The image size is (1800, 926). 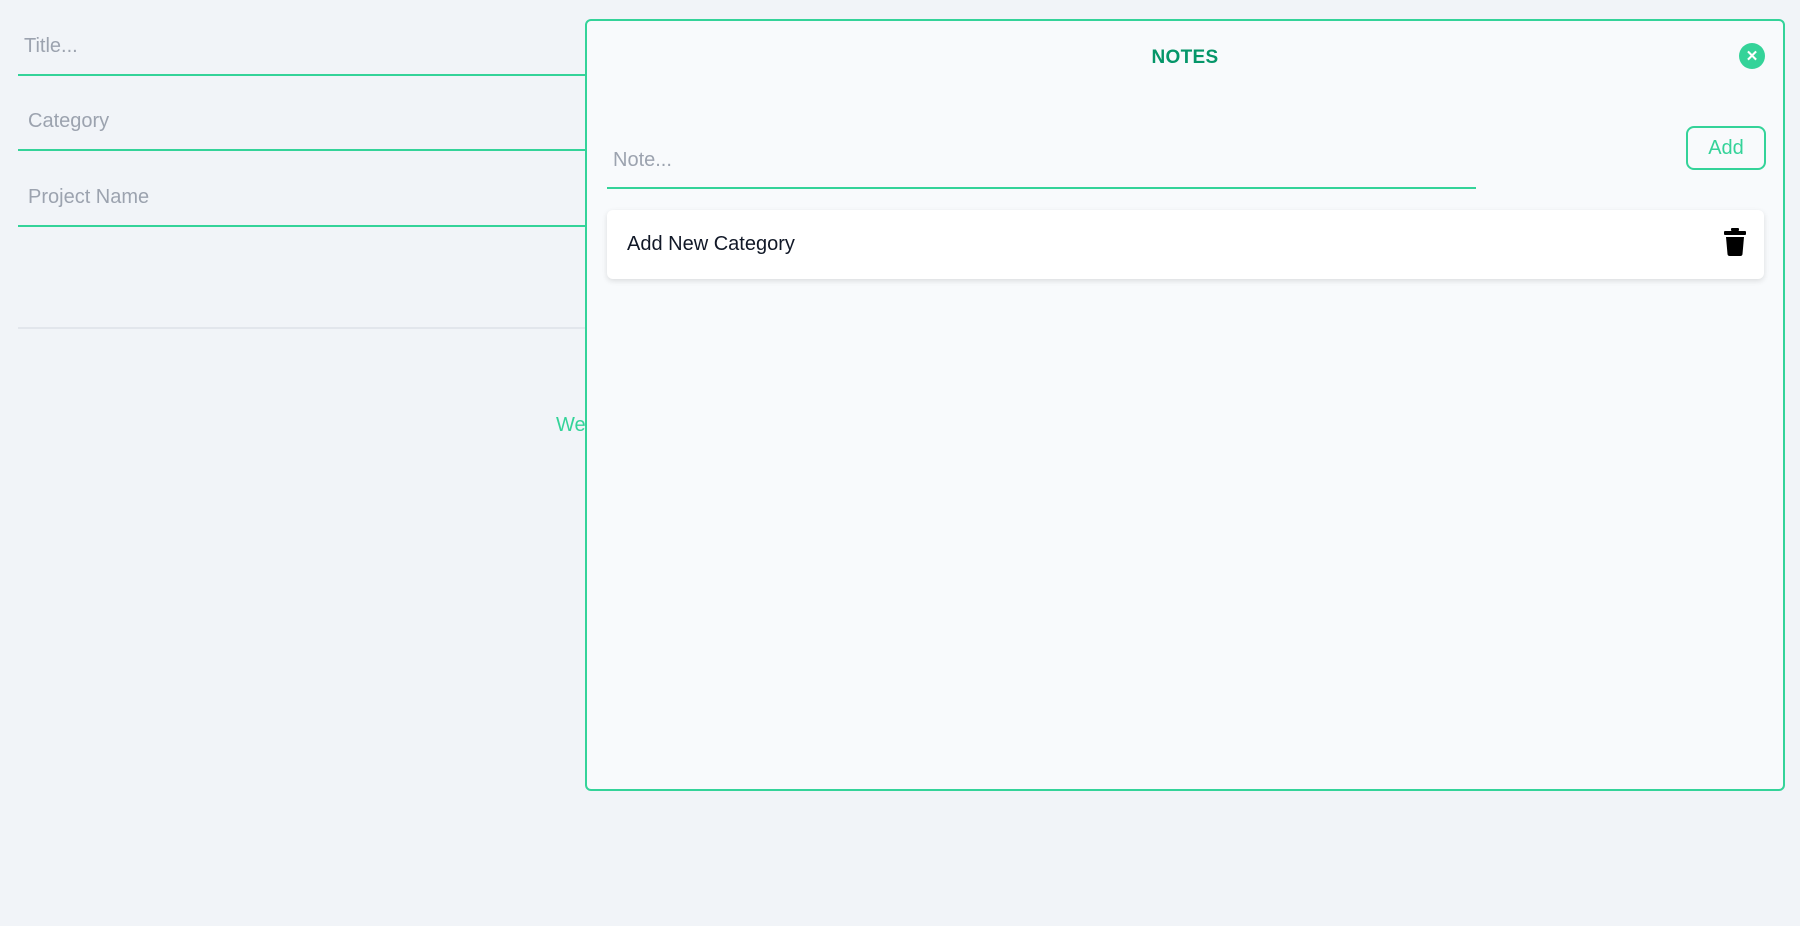 I want to click on note-list: Add New Category, so click(x=1185, y=244).